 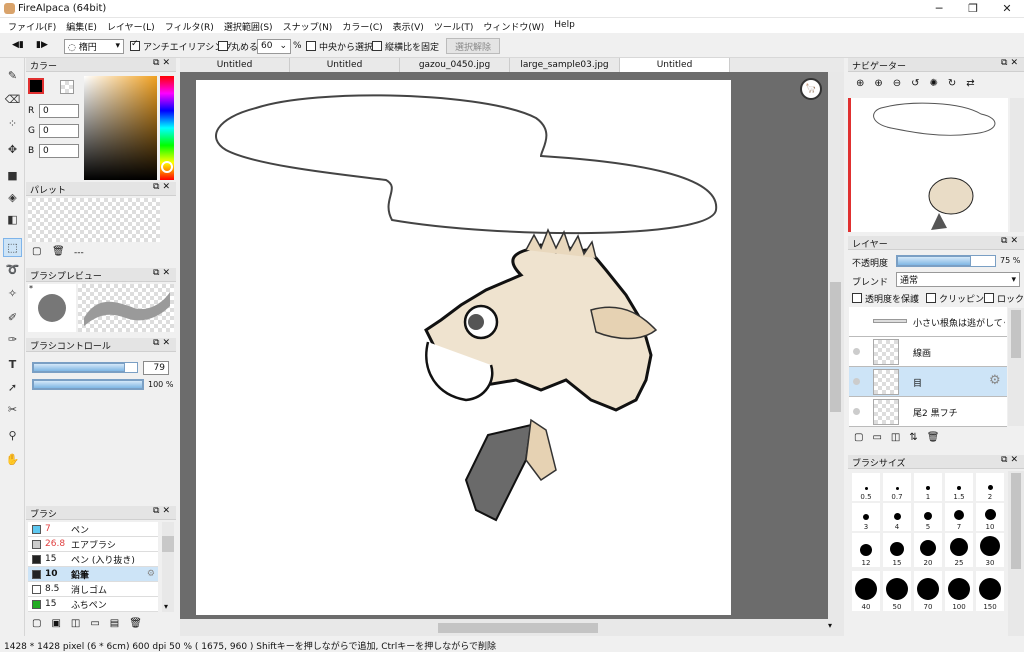 What do you see at coordinates (897, 550) in the screenshot?
I see `brush-size-cell: 15` at bounding box center [897, 550].